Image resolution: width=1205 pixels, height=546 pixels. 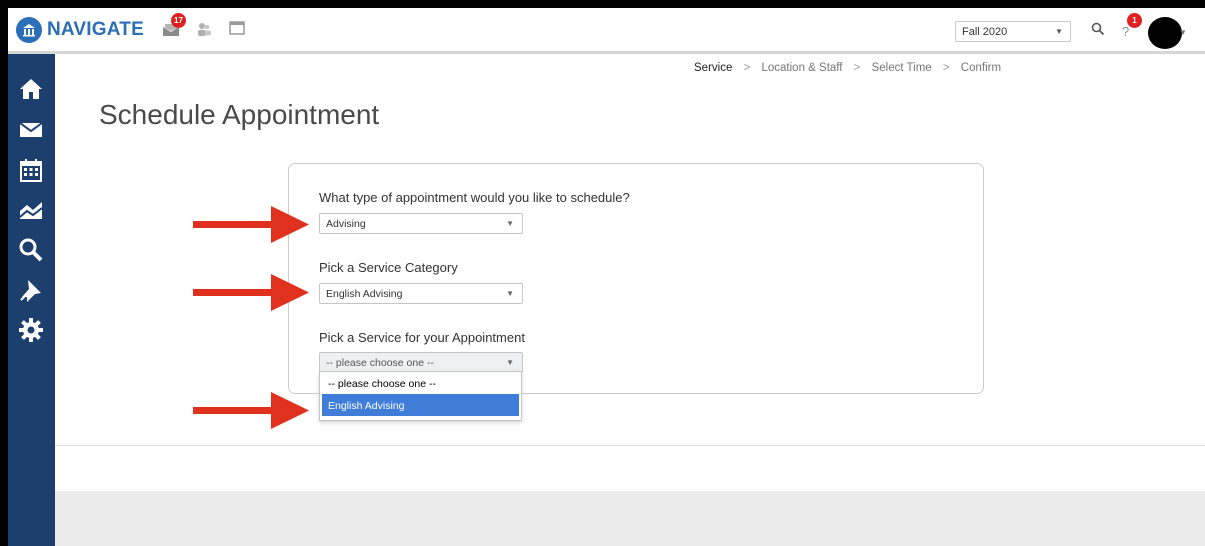 What do you see at coordinates (31, 170) in the screenshot?
I see `calendar-icon` at bounding box center [31, 170].